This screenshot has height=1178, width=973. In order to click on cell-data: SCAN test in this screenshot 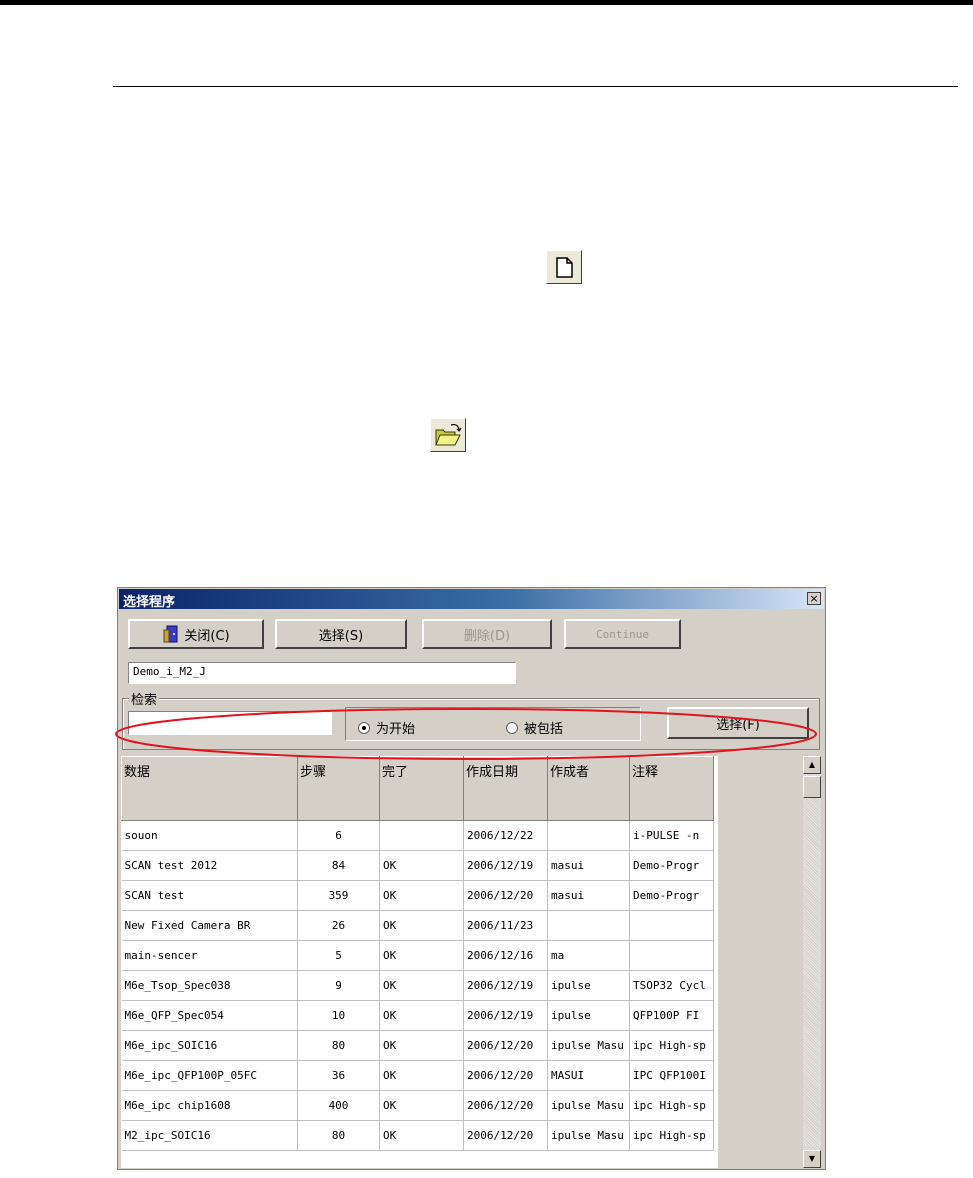, I will do `click(209, 895)`.